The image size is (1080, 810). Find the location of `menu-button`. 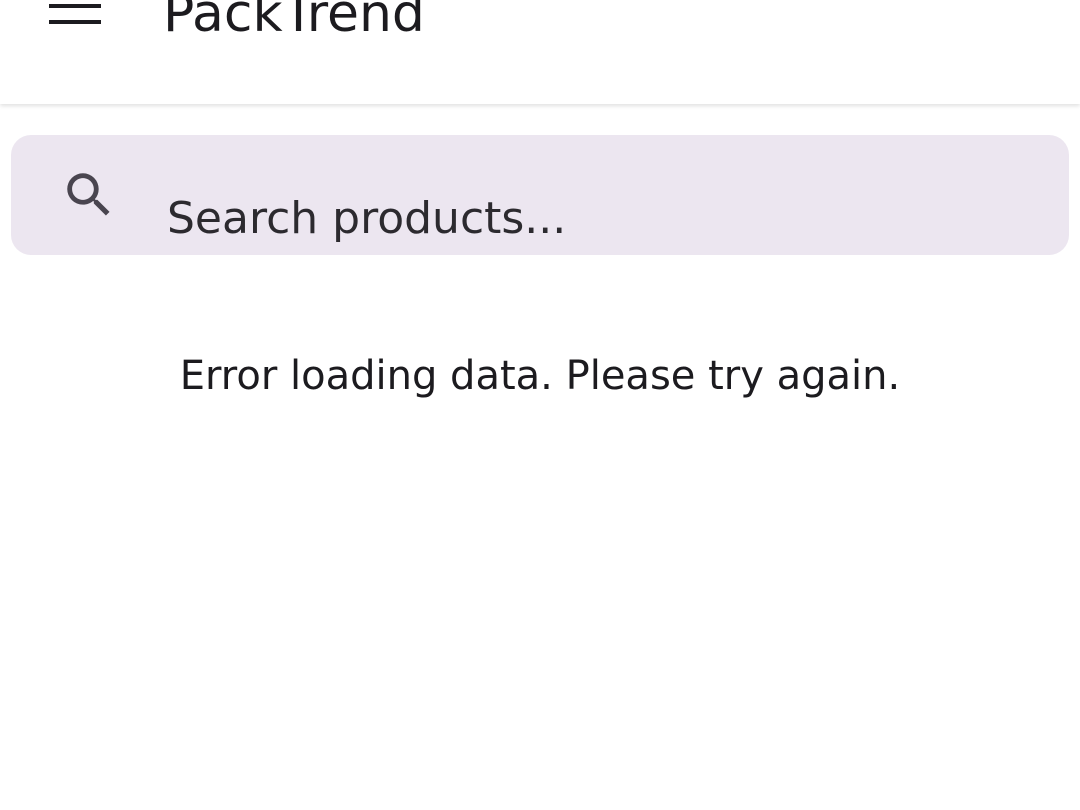

menu-button is located at coordinates (75, 22).